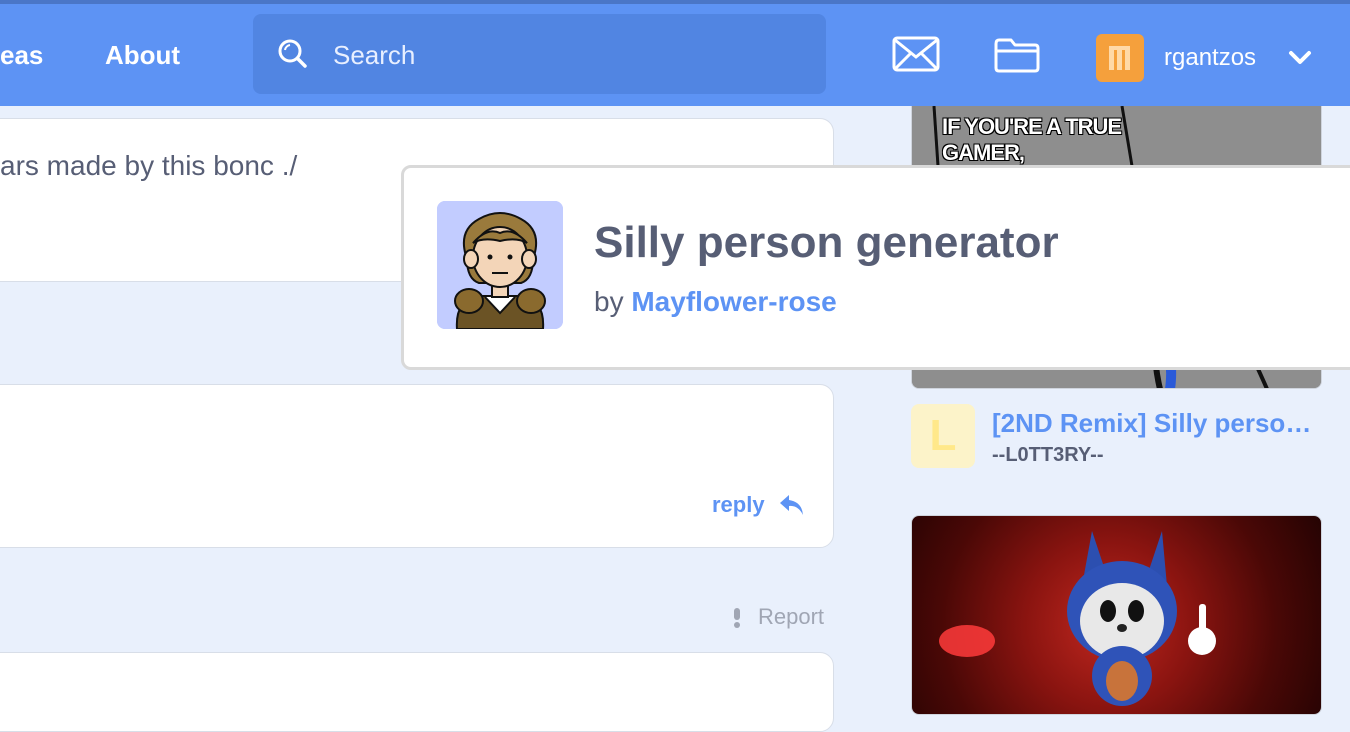 The image size is (1350, 732). What do you see at coordinates (1300, 60) in the screenshot?
I see `chevron-down-icon` at bounding box center [1300, 60].